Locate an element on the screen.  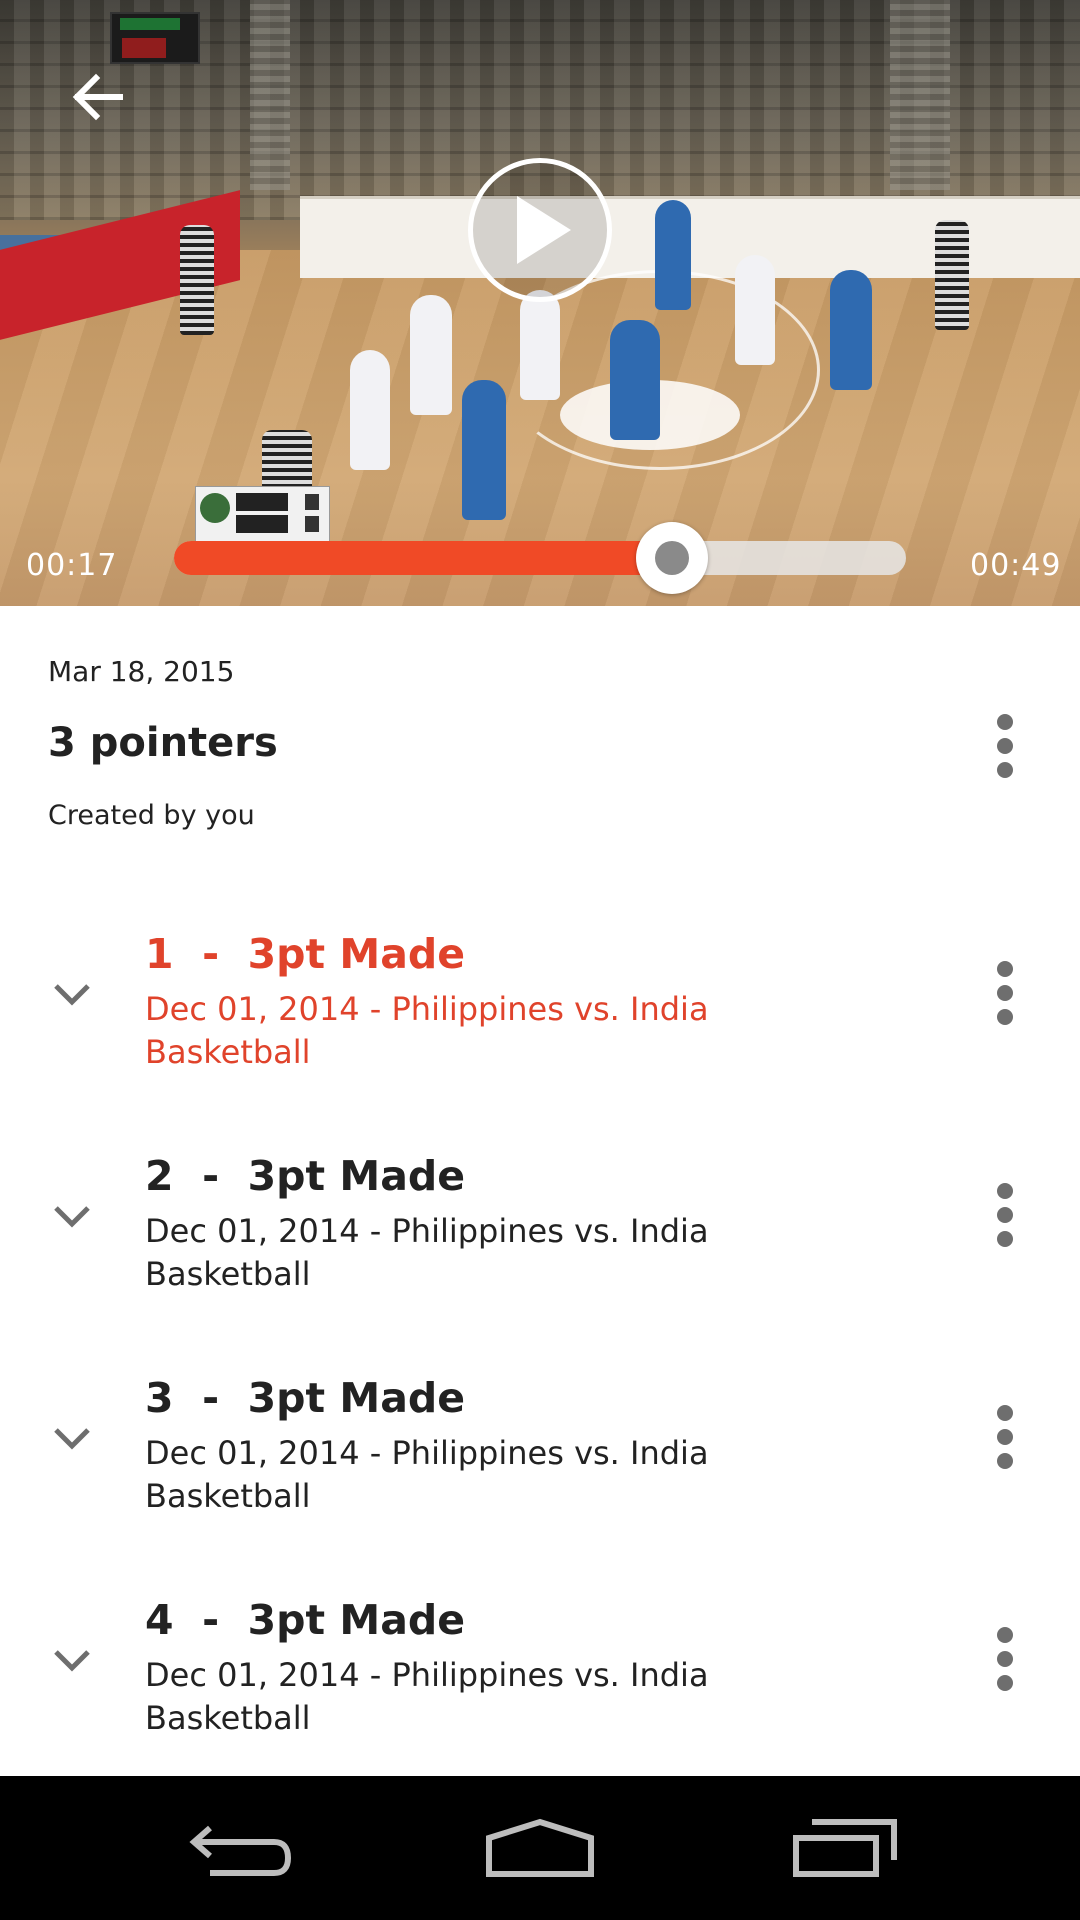
nav-recents-button is located at coordinates (845, 1848).